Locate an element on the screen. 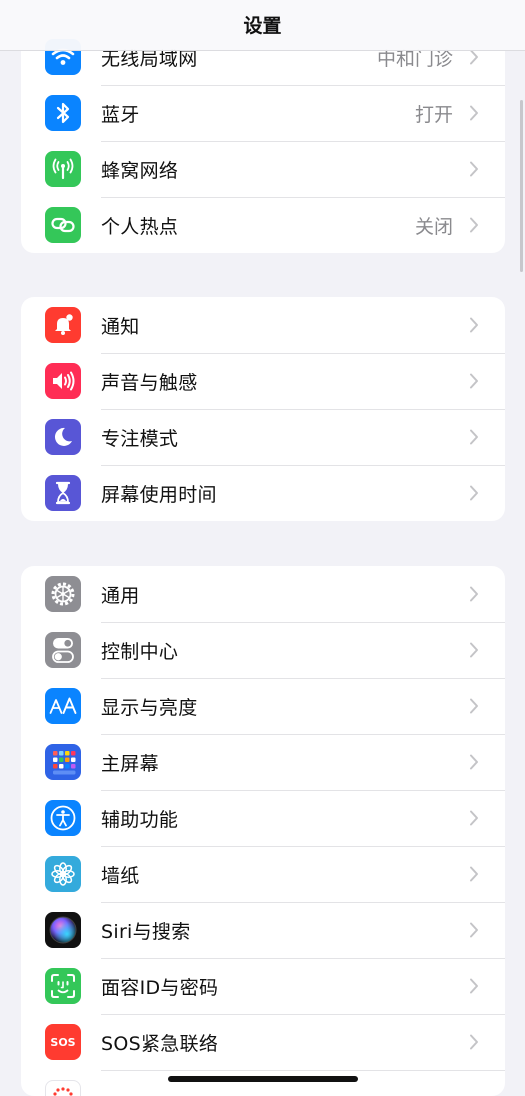 This screenshot has width=525, height=1096. settings-row-accessibility: 辅助功能 is located at coordinates (263, 818).